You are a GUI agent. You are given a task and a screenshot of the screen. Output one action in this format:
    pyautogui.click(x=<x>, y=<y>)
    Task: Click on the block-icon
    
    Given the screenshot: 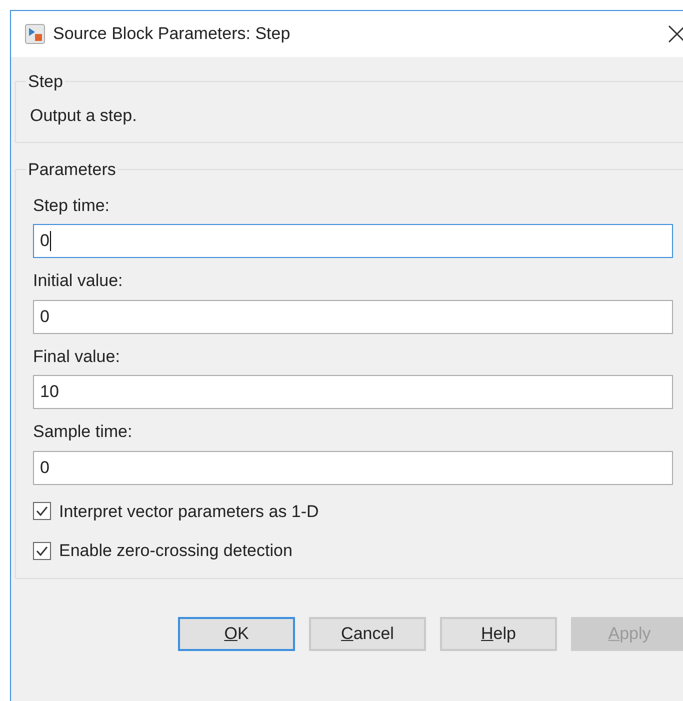 What is the action you would take?
    pyautogui.click(x=35, y=34)
    